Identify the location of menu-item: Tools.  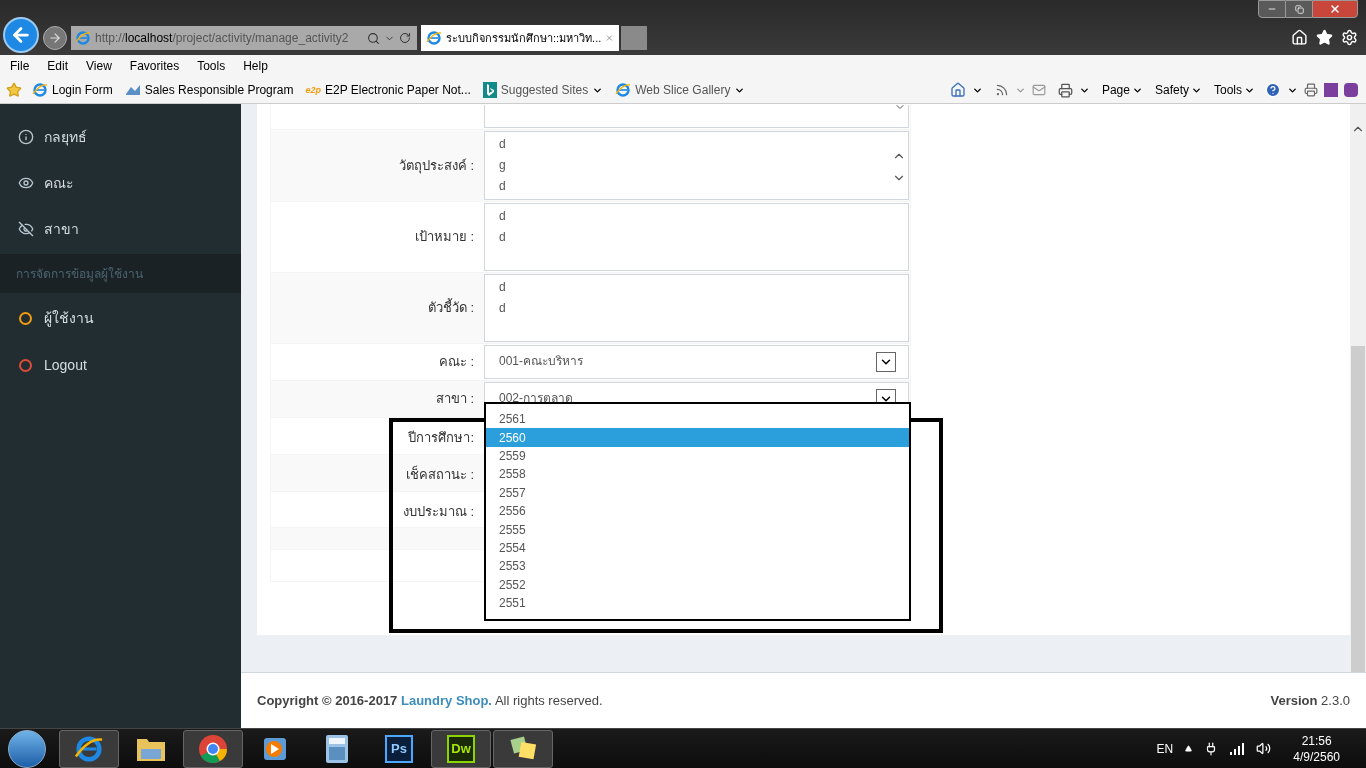
(211, 66).